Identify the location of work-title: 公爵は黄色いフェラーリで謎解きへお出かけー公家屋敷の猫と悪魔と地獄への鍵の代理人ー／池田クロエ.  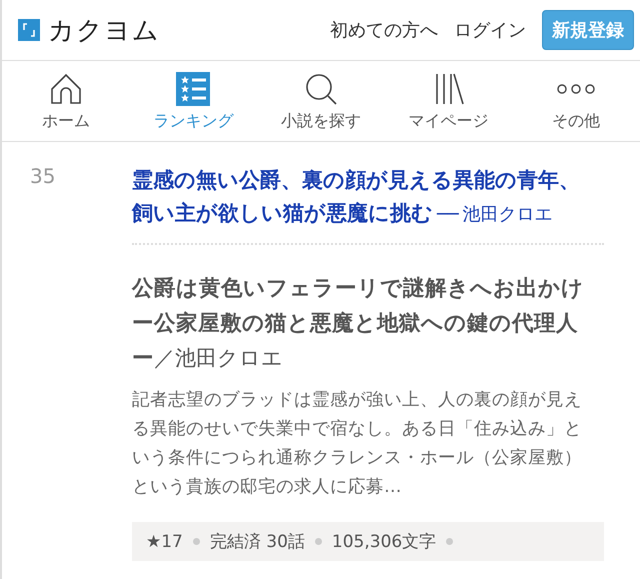
(359, 323).